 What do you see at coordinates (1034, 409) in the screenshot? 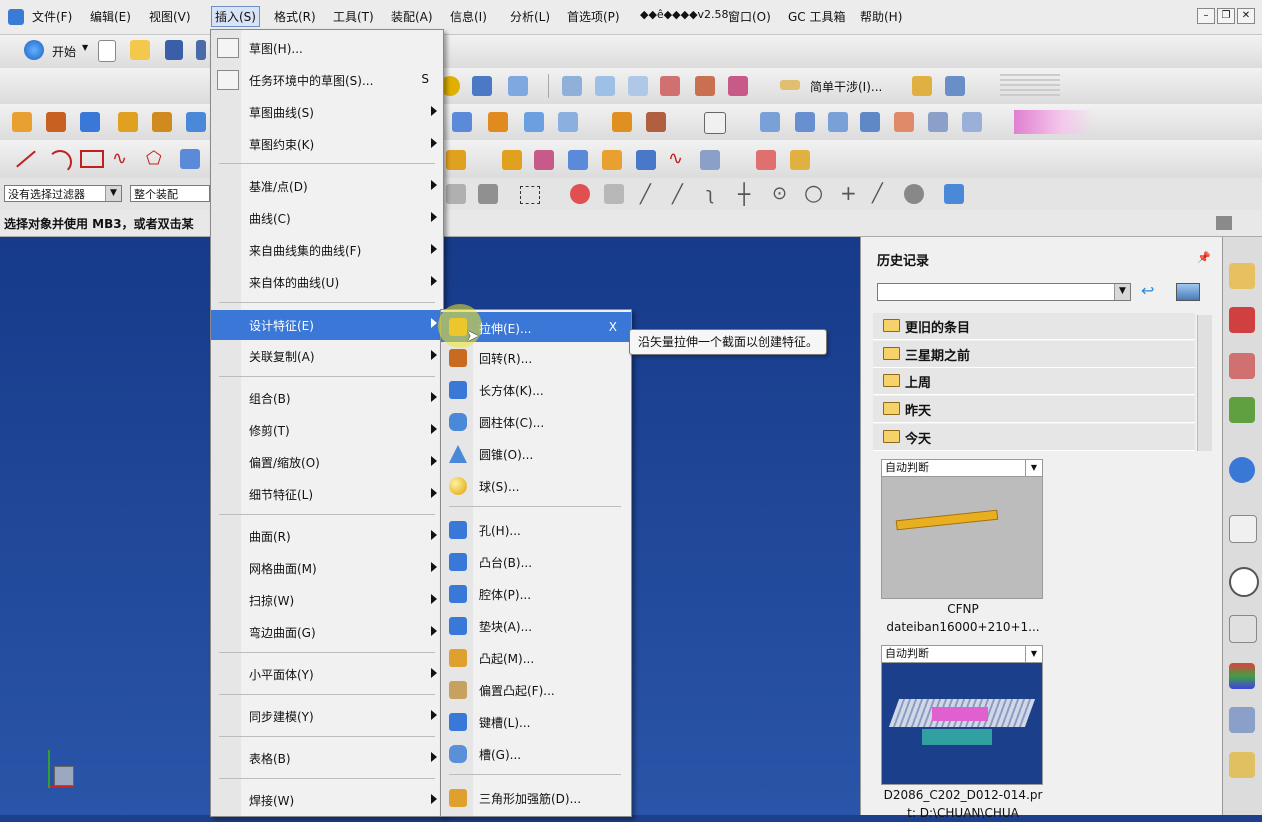
I see `history-group: 昨天` at bounding box center [1034, 409].